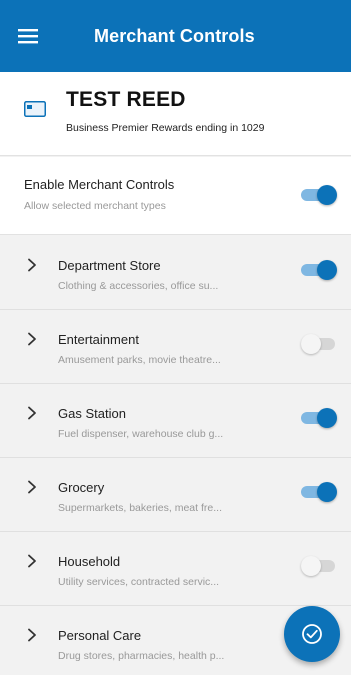 The image size is (351, 675). I want to click on category-title: Gas Station, so click(92, 413).